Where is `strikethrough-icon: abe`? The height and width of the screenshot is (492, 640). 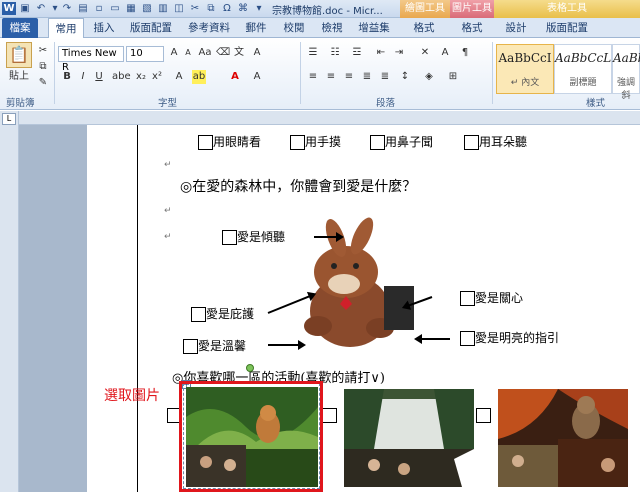
strikethrough-icon: abe is located at coordinates (121, 77).